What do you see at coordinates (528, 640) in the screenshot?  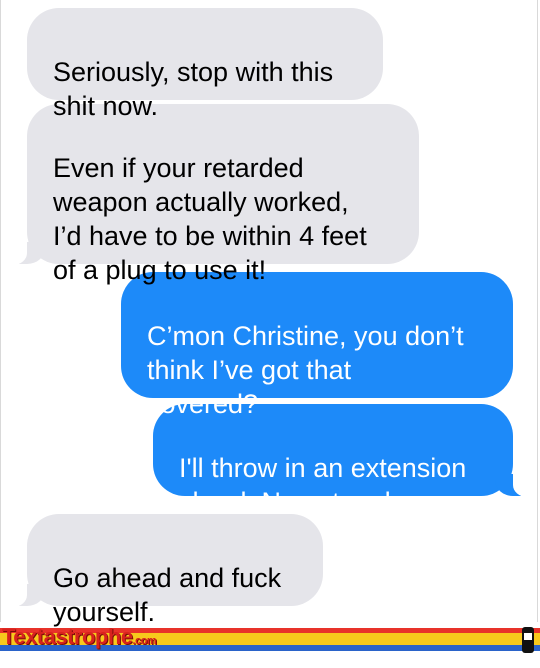 I see `phone-icon` at bounding box center [528, 640].